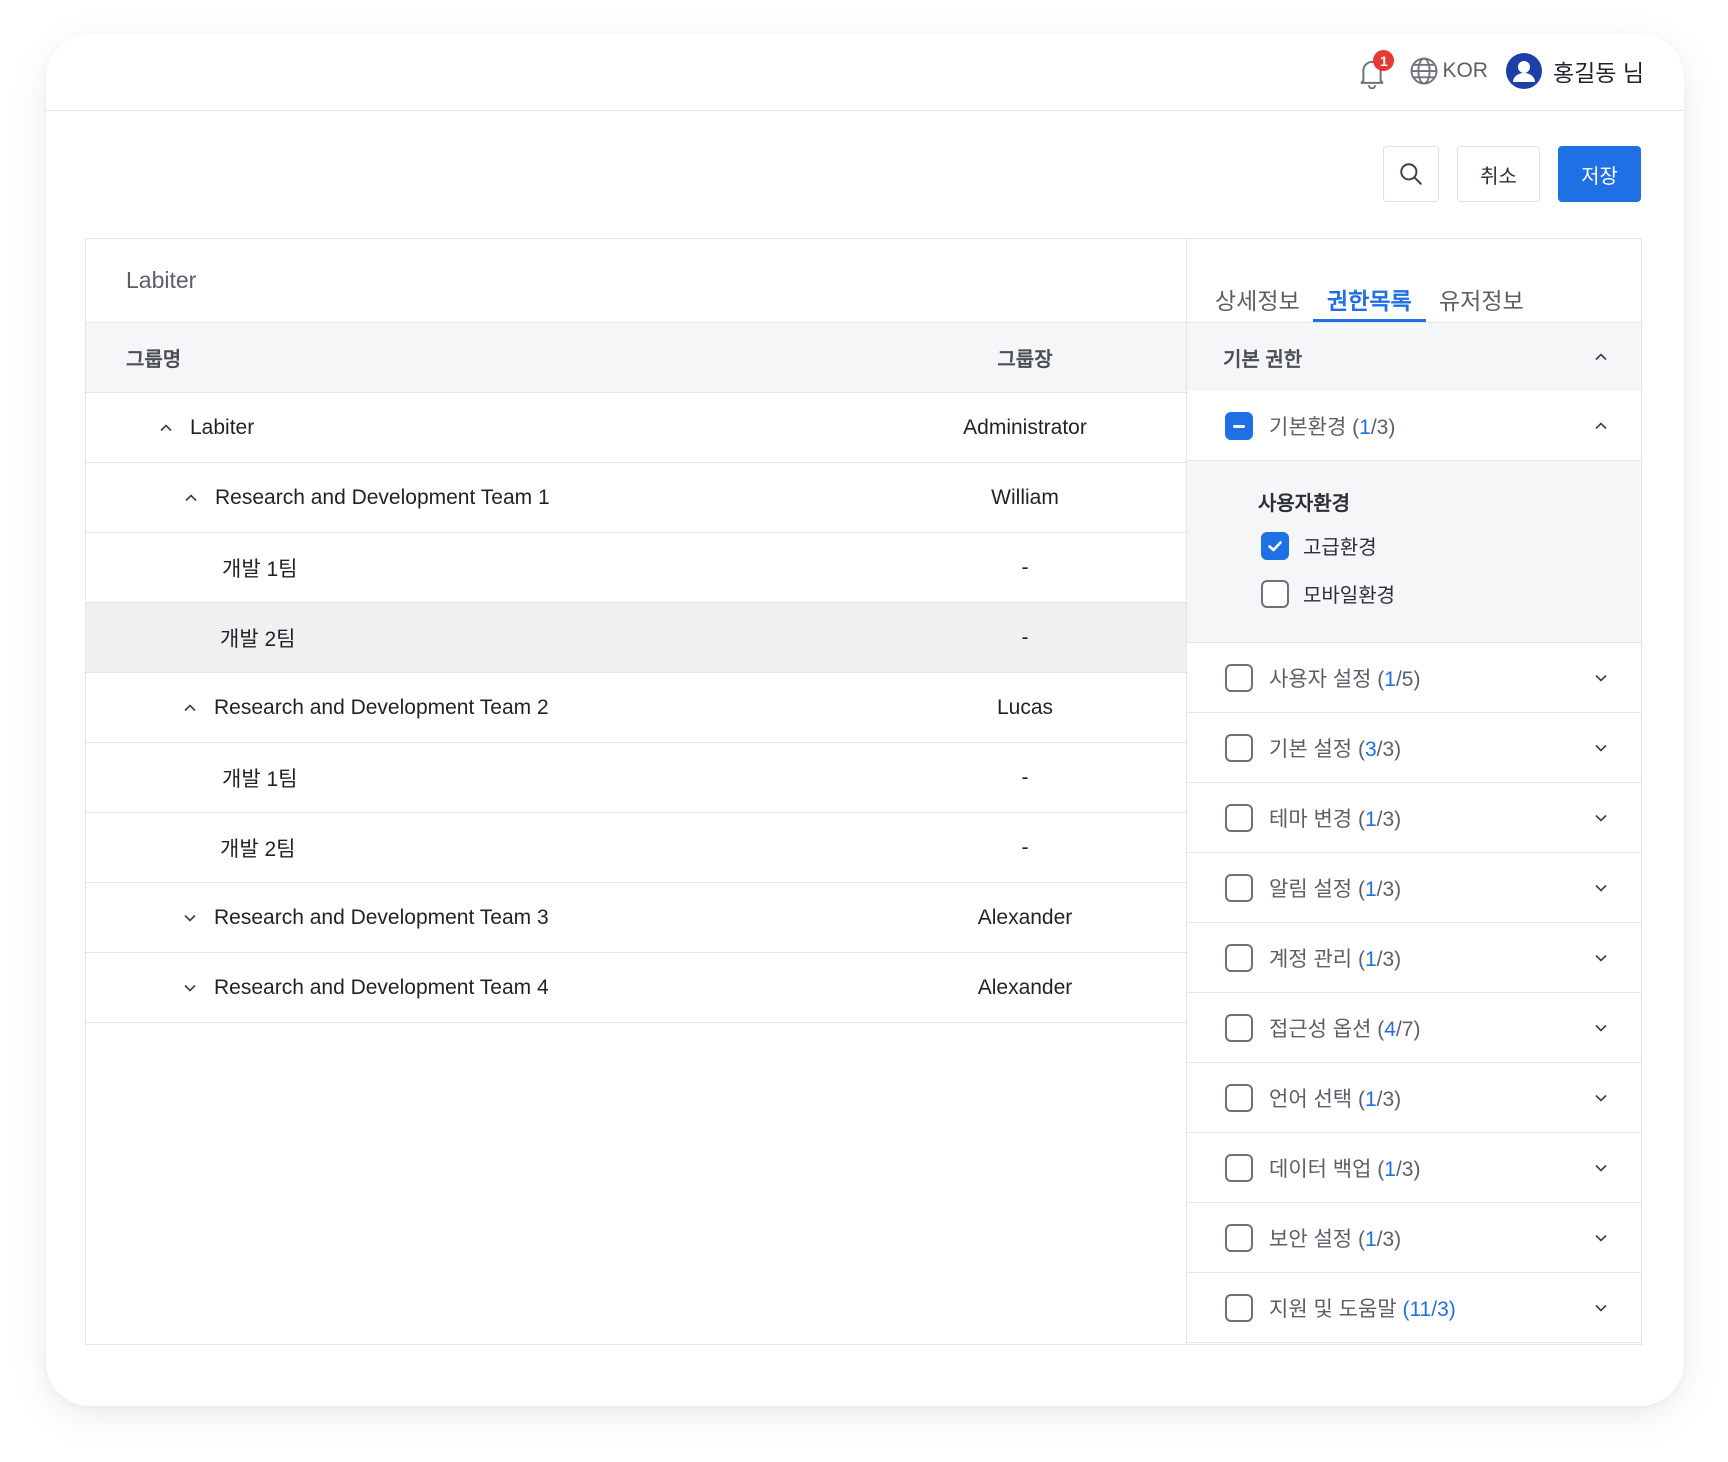 This screenshot has height=1462, width=1728. What do you see at coordinates (1257, 297) in the screenshot?
I see `tab-details: 상세정보` at bounding box center [1257, 297].